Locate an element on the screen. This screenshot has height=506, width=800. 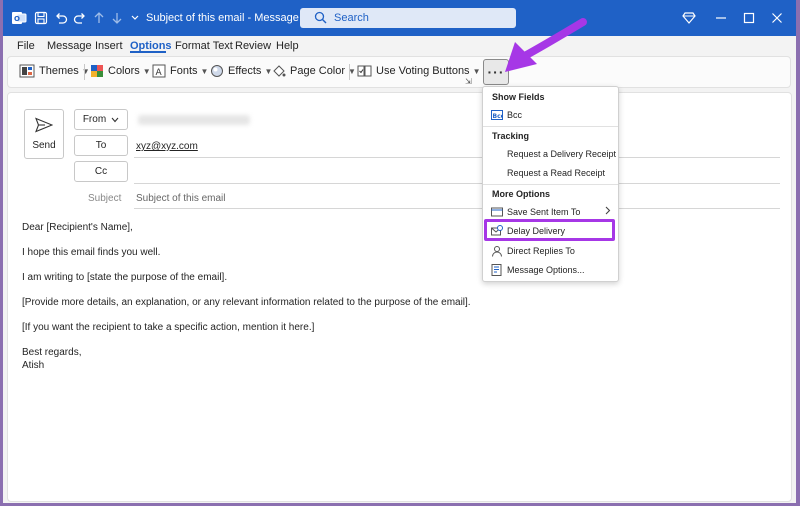
cc-button: Cc is located at coordinates (101, 171).